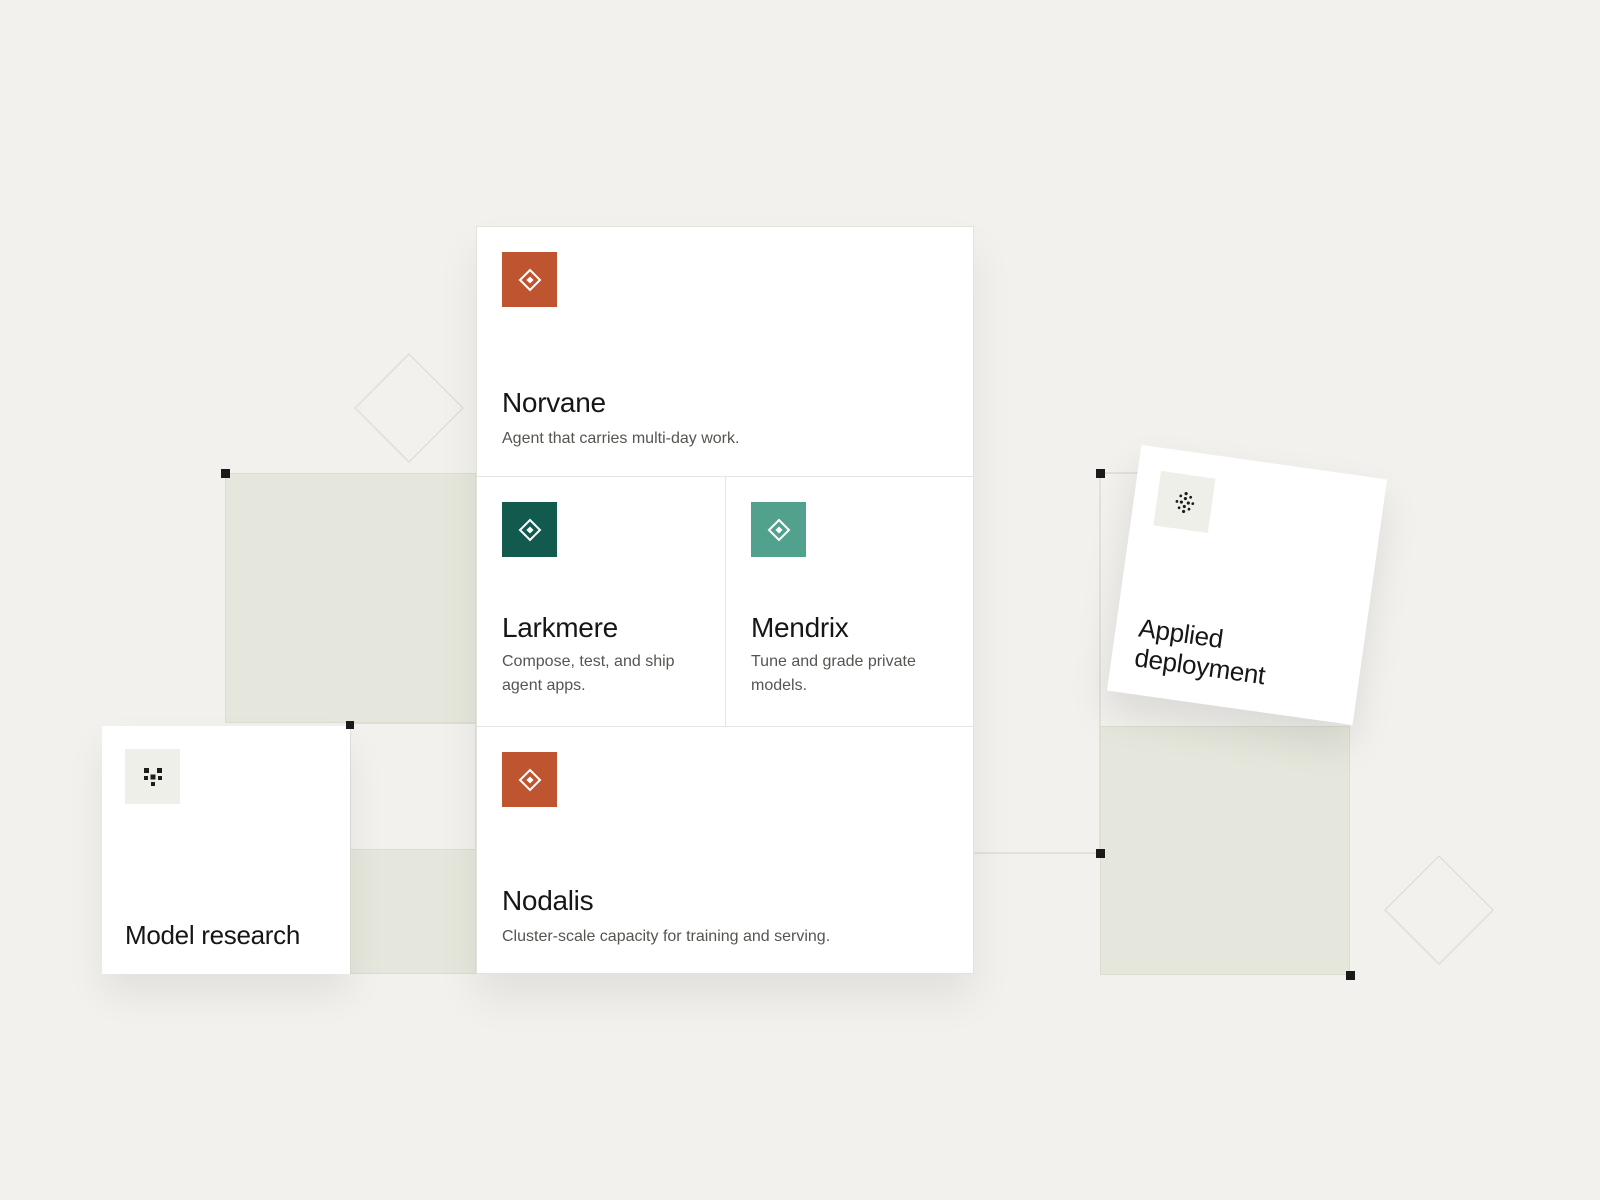  What do you see at coordinates (588, 673) in the screenshot?
I see `product-description: Compose, test, and ship agent apps.` at bounding box center [588, 673].